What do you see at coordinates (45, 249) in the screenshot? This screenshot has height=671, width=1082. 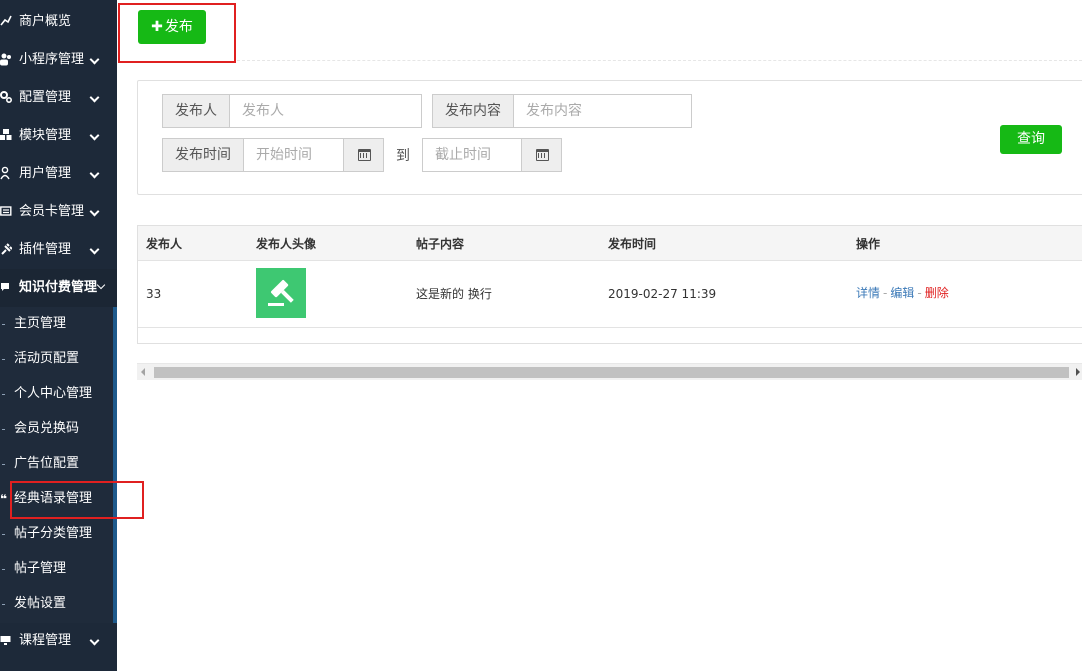 I see `sidebar-item-label: 插件管理` at bounding box center [45, 249].